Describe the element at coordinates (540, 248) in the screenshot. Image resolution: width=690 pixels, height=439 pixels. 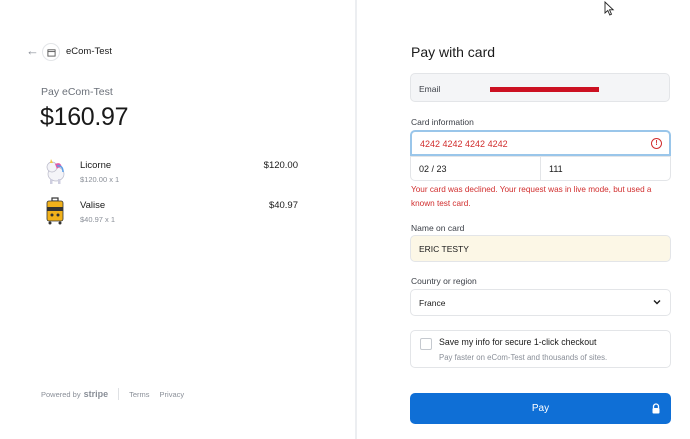
I see `name-on-card-input: ERIC TESTY` at that location.